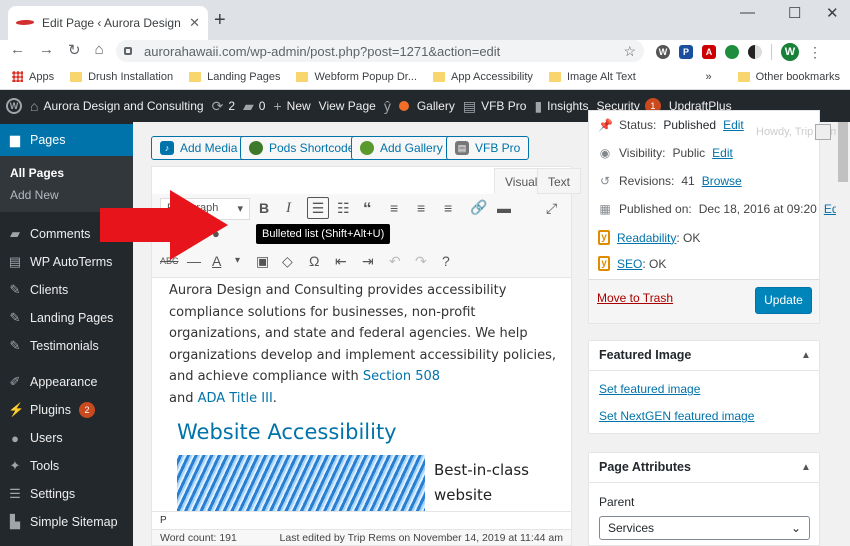 The width and height of the screenshot is (850, 546). Describe the element at coordinates (387, 106) in the screenshot. I see `yoast-icon: ŷ` at that location.